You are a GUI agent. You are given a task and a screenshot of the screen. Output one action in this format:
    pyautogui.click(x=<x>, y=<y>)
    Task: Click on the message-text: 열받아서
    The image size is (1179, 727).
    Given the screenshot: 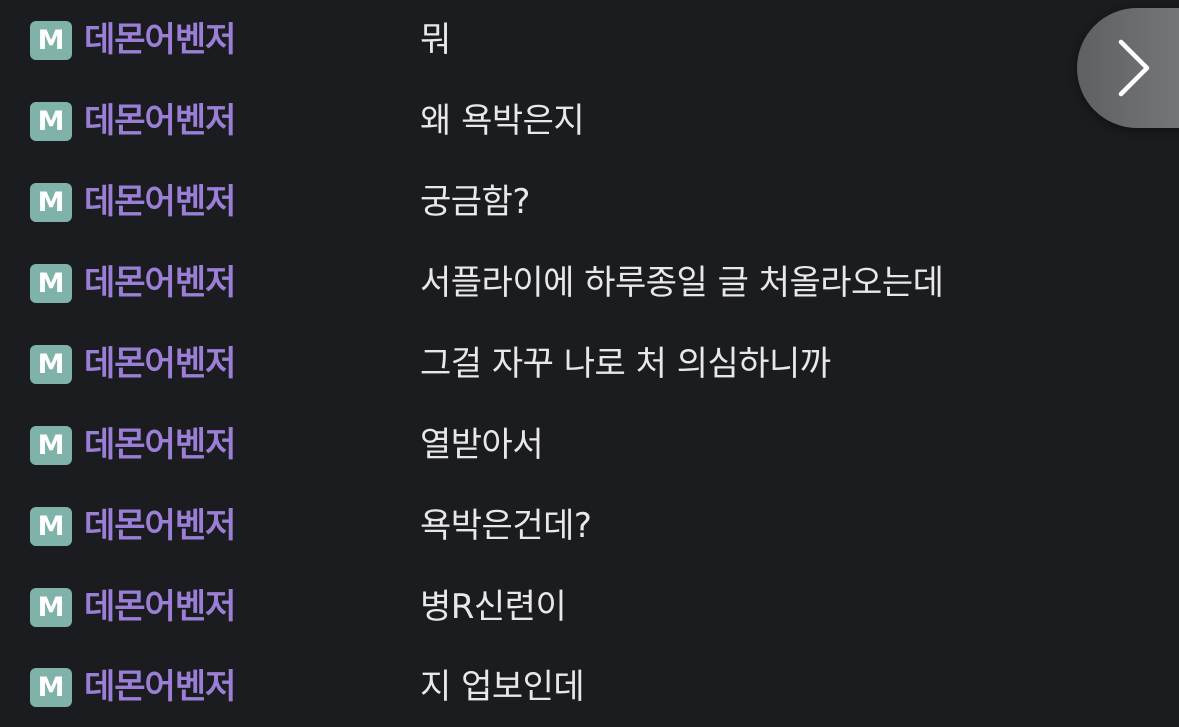 What is the action you would take?
    pyautogui.click(x=482, y=445)
    